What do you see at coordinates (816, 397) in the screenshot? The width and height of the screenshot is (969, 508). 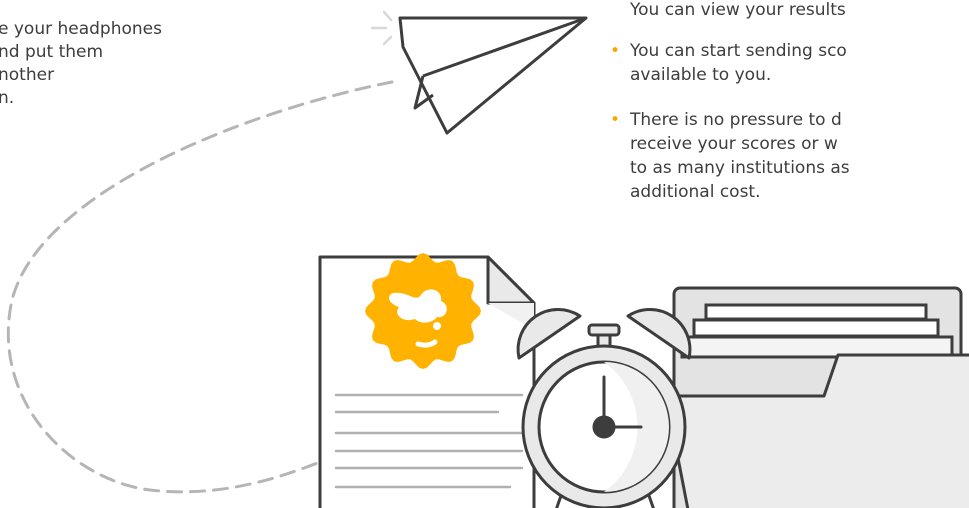 I see `file-folder-icon` at bounding box center [816, 397].